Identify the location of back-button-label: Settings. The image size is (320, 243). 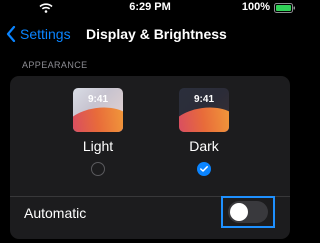
(45, 34).